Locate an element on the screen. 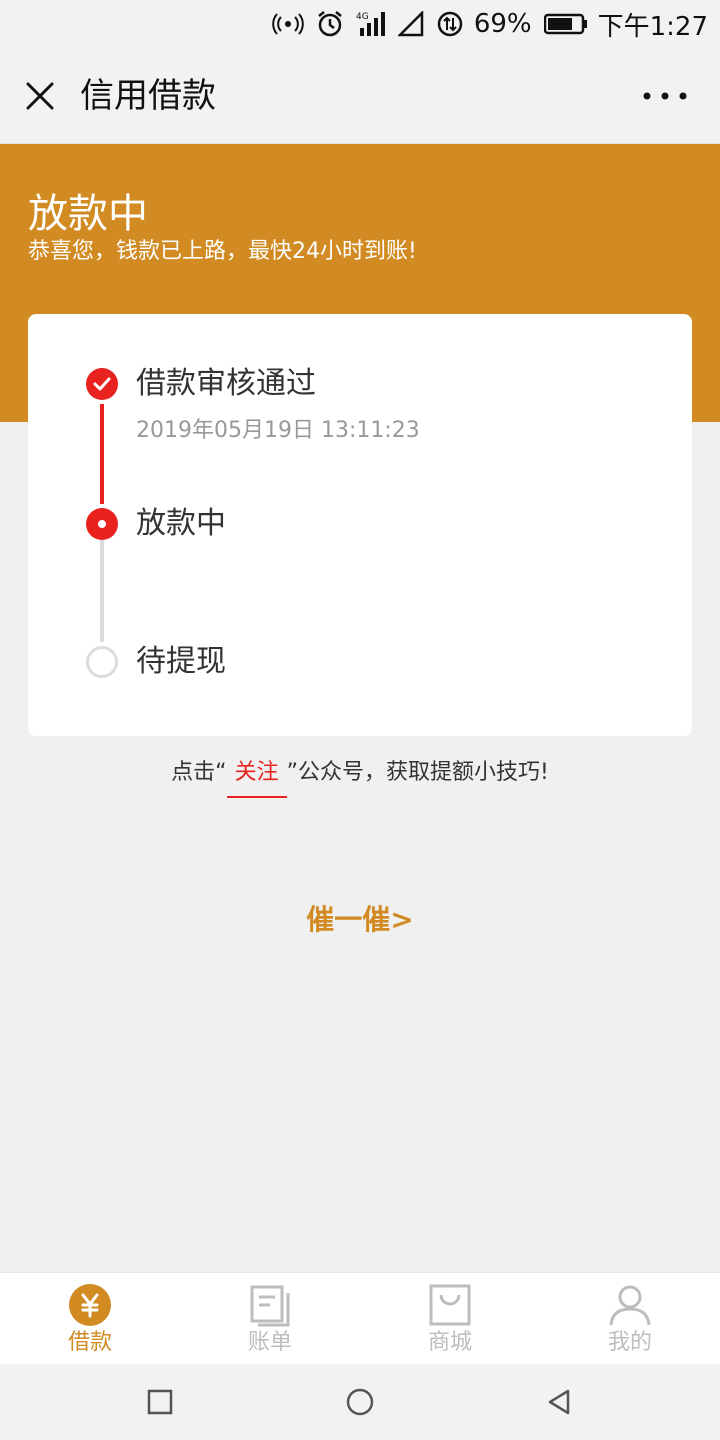  data-transfer-icon is located at coordinates (450, 24).